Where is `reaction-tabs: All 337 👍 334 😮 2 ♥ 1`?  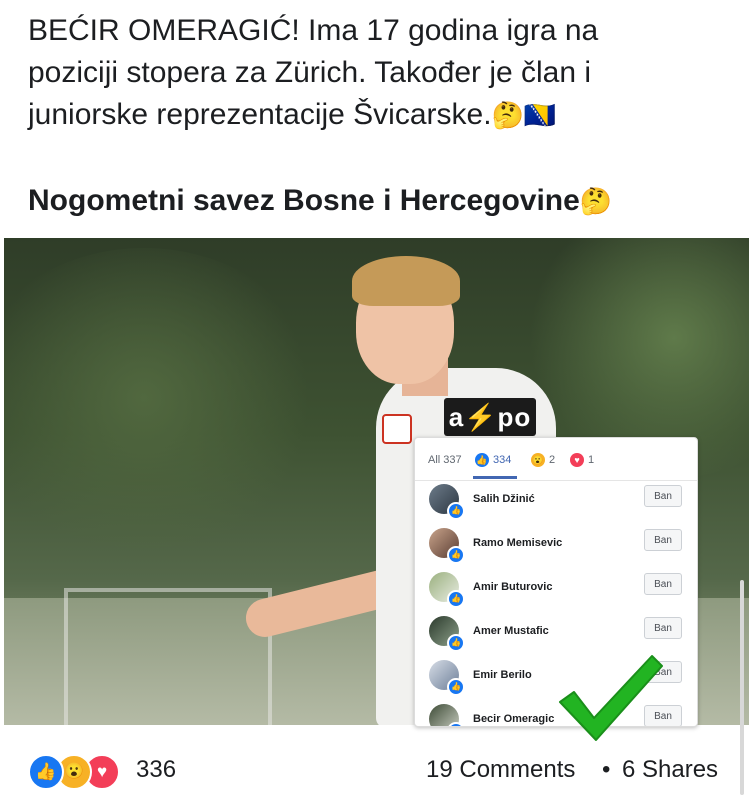 reaction-tabs: All 337 👍 334 😮 2 ♥ 1 is located at coordinates (556, 459).